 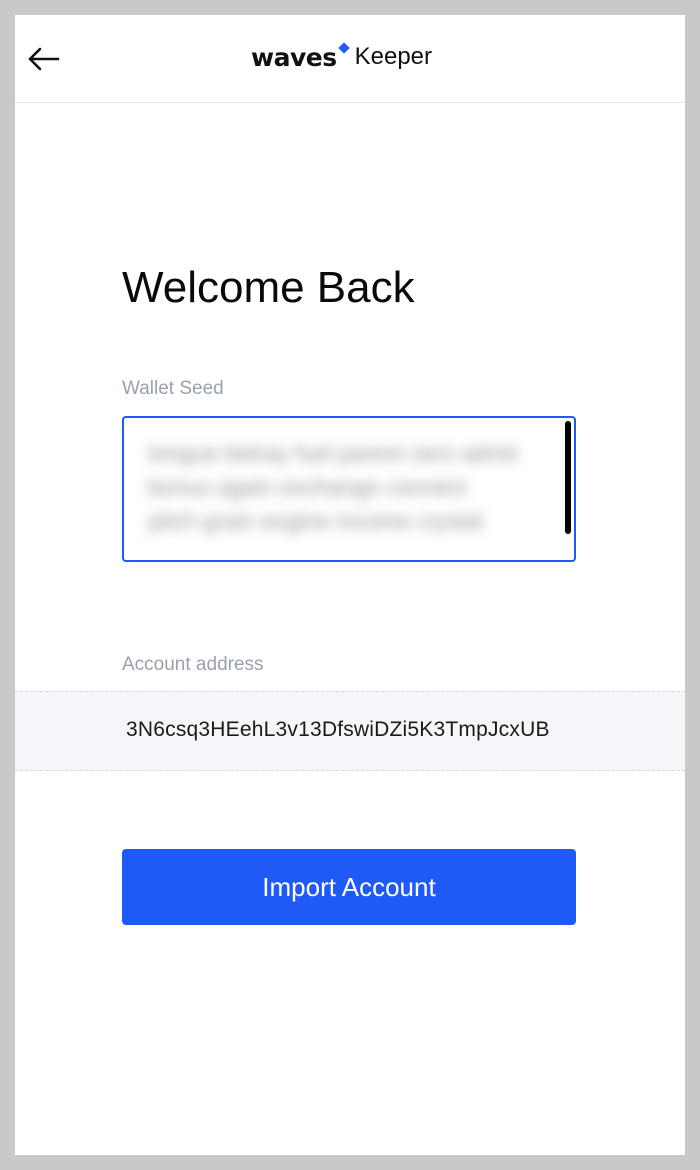 I want to click on back-button, so click(x=44, y=59).